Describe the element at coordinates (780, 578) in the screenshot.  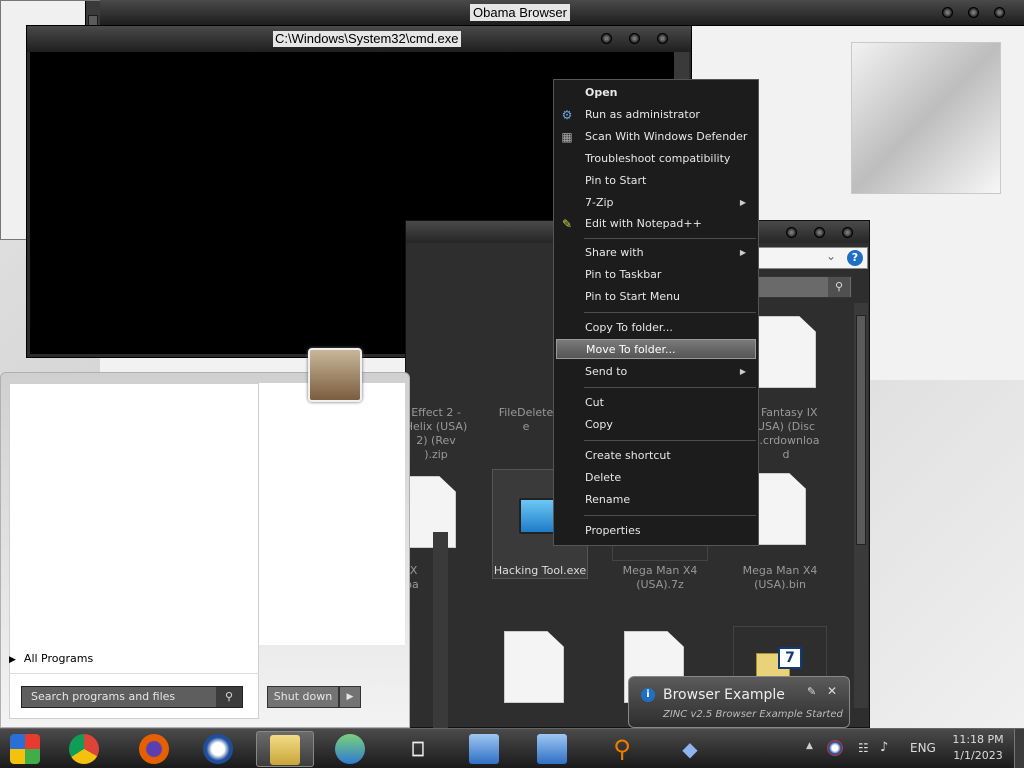
I see `file-item-label: Mega Man X4 (USA).bin` at that location.